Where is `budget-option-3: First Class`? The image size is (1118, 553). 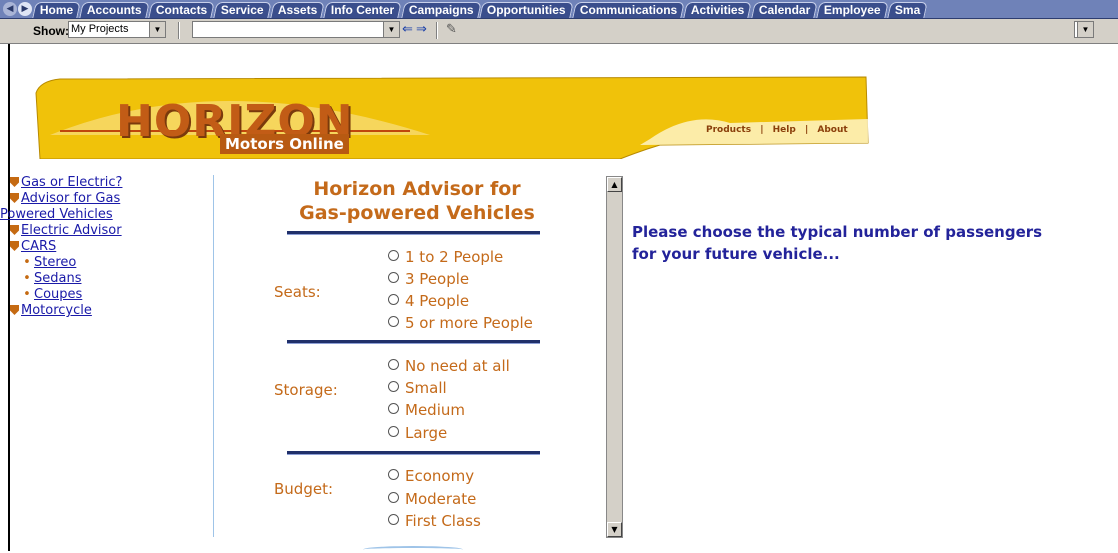
budget-option-3: First Class is located at coordinates (434, 523).